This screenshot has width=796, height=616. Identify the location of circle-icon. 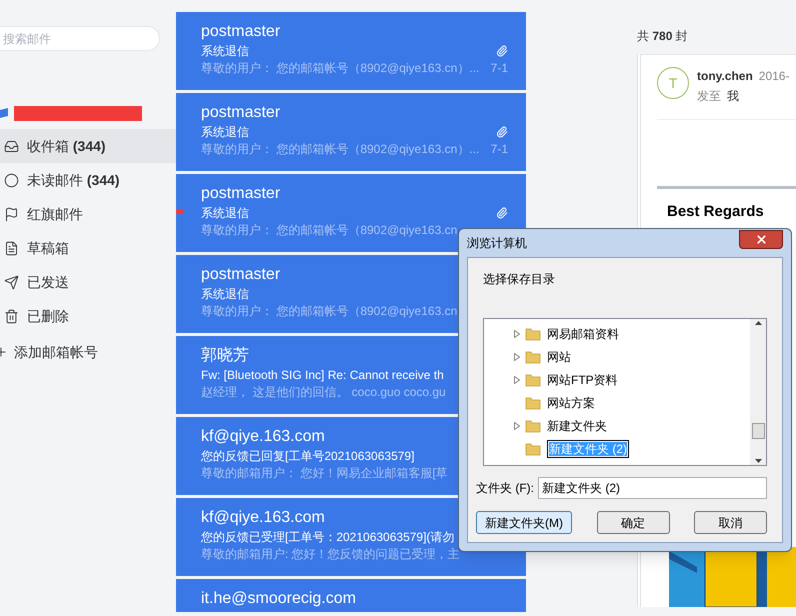
(11, 180).